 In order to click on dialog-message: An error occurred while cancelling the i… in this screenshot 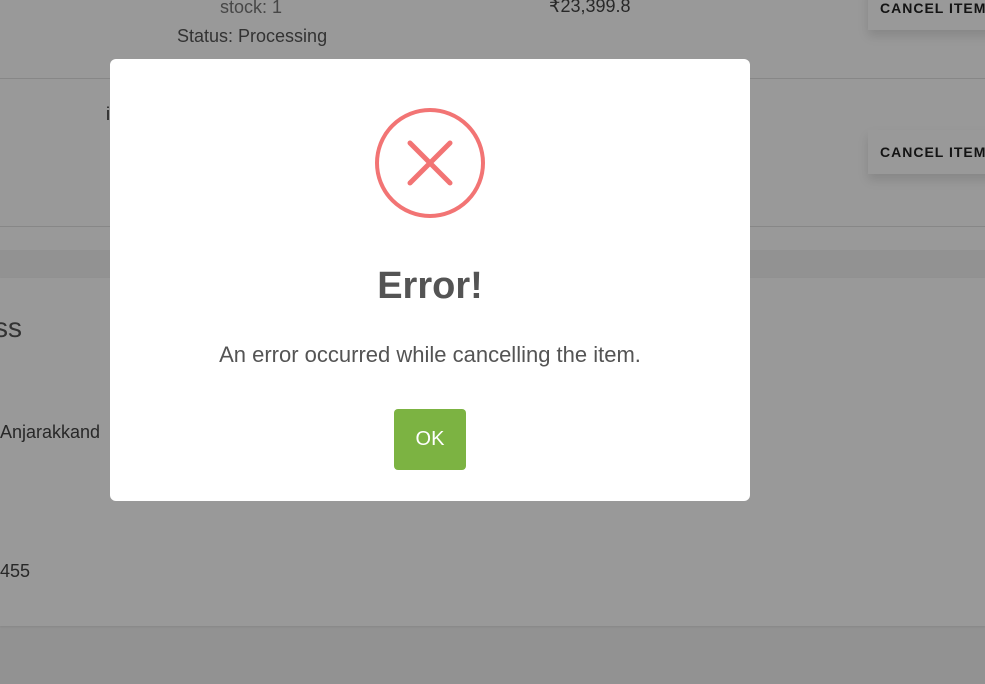, I will do `click(430, 354)`.